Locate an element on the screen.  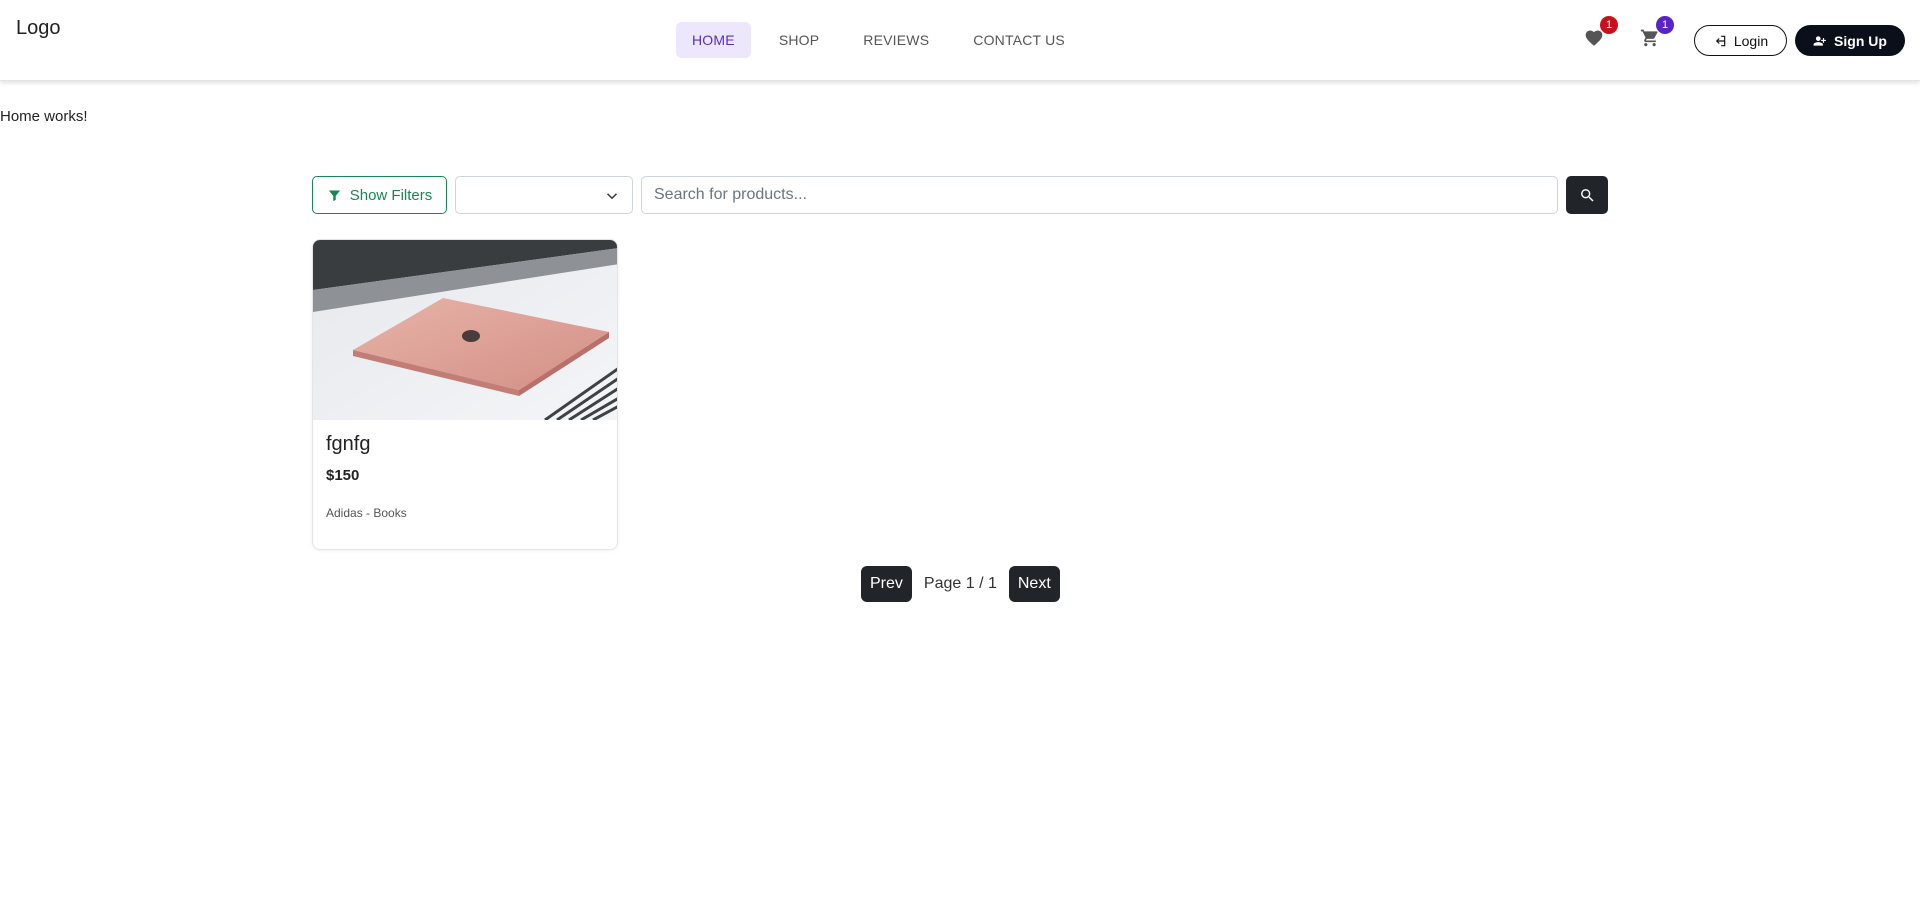
page-indicator: Page 1 / 1 is located at coordinates (960, 583).